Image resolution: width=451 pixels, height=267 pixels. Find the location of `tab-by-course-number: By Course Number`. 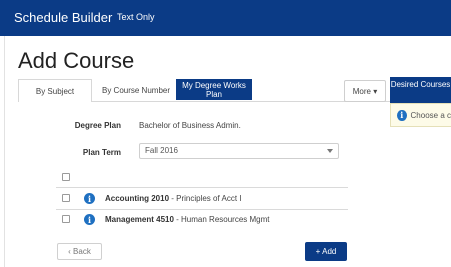

tab-by-course-number: By Course Number is located at coordinates (136, 90).